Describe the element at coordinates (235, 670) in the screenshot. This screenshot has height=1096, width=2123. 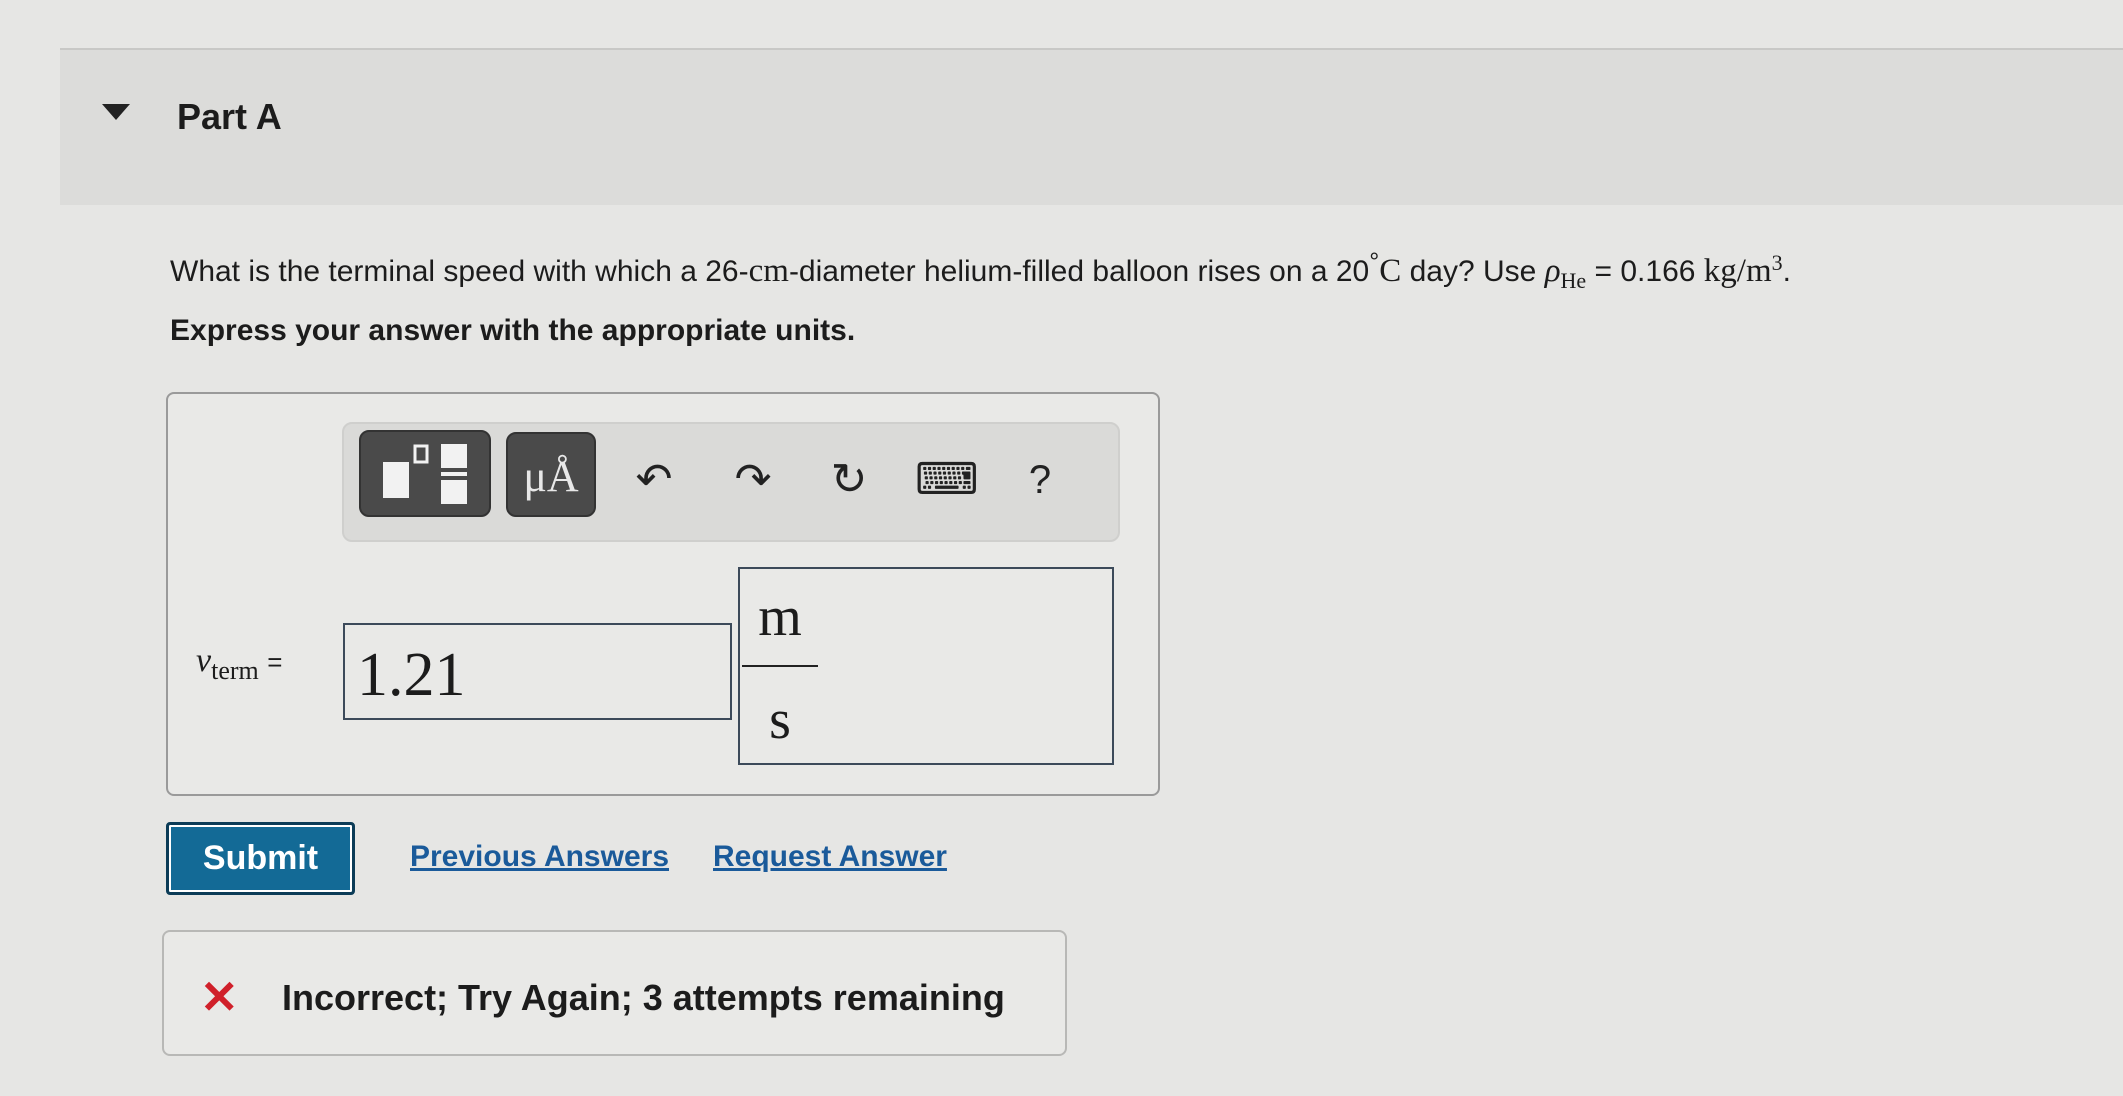
I see `variable-subscript: term` at that location.